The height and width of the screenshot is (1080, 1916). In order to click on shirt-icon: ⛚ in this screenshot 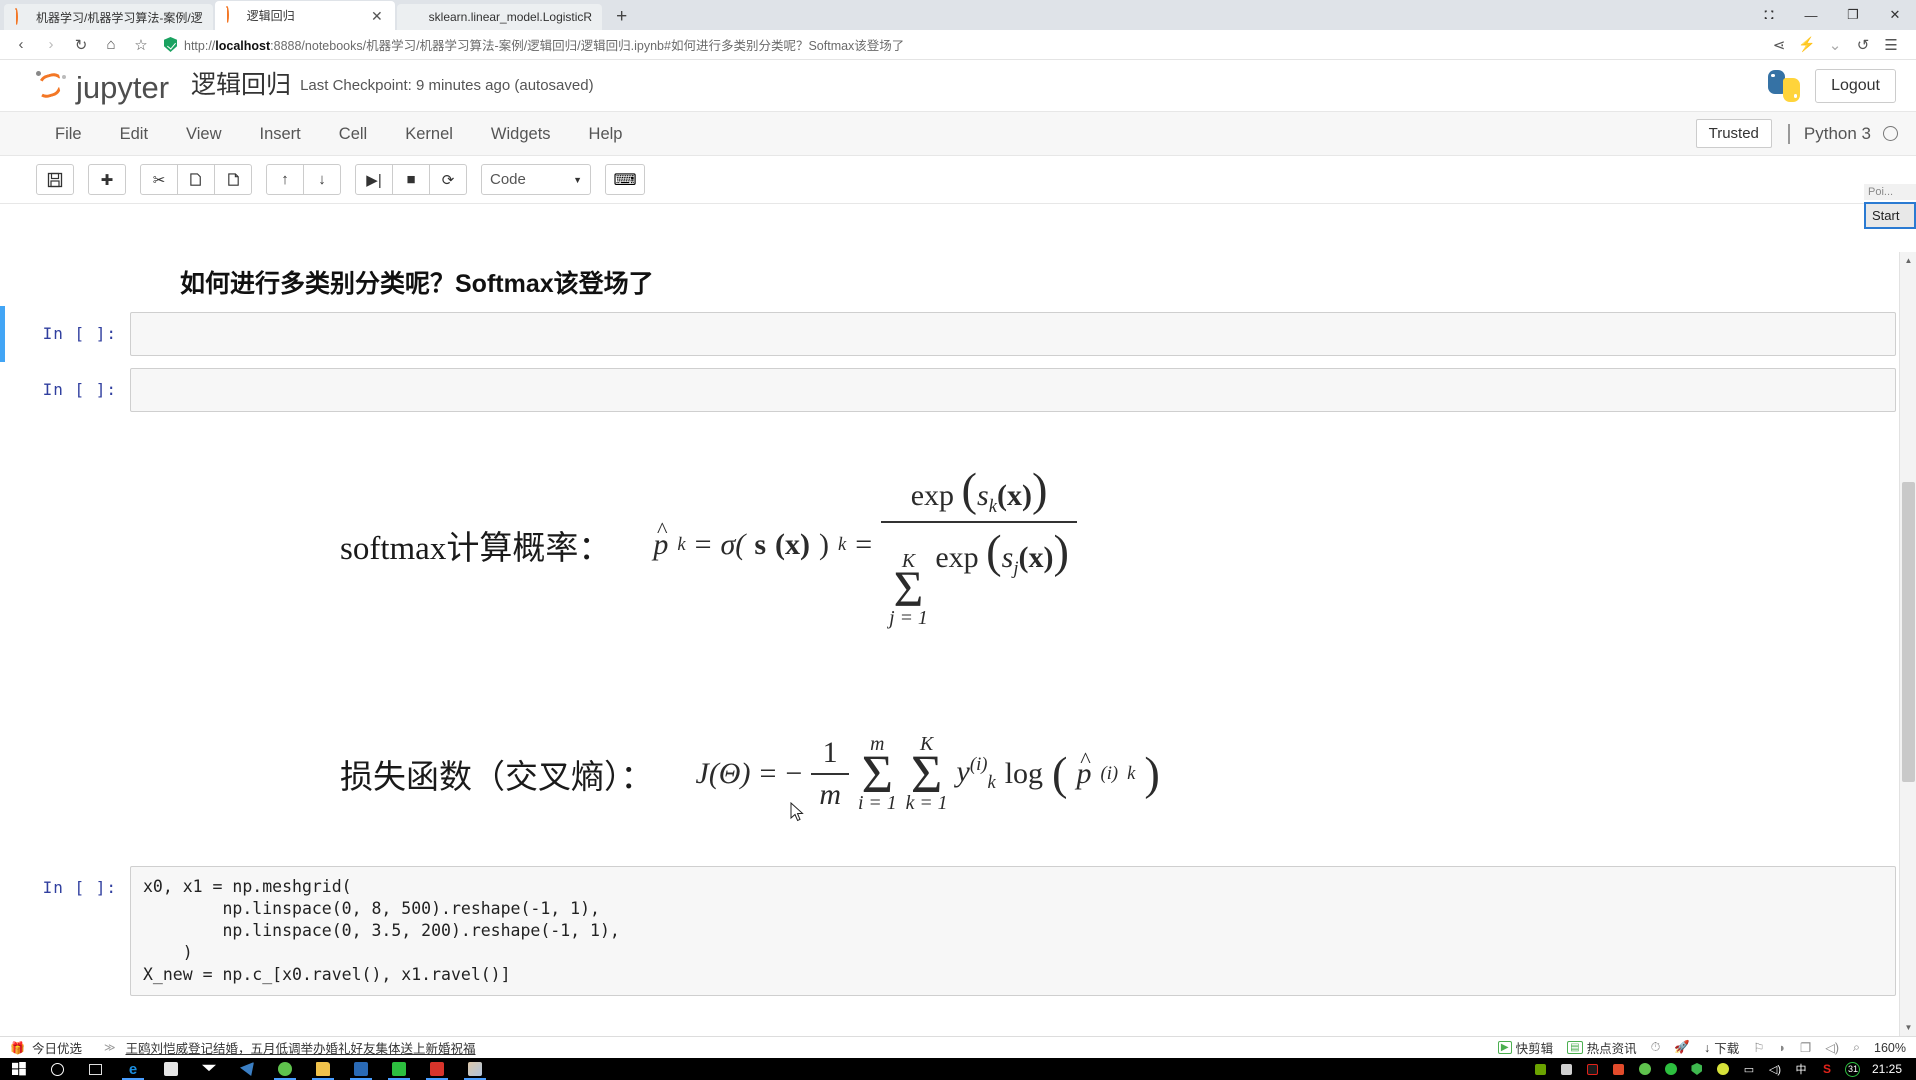, I will do `click(1769, 15)`.